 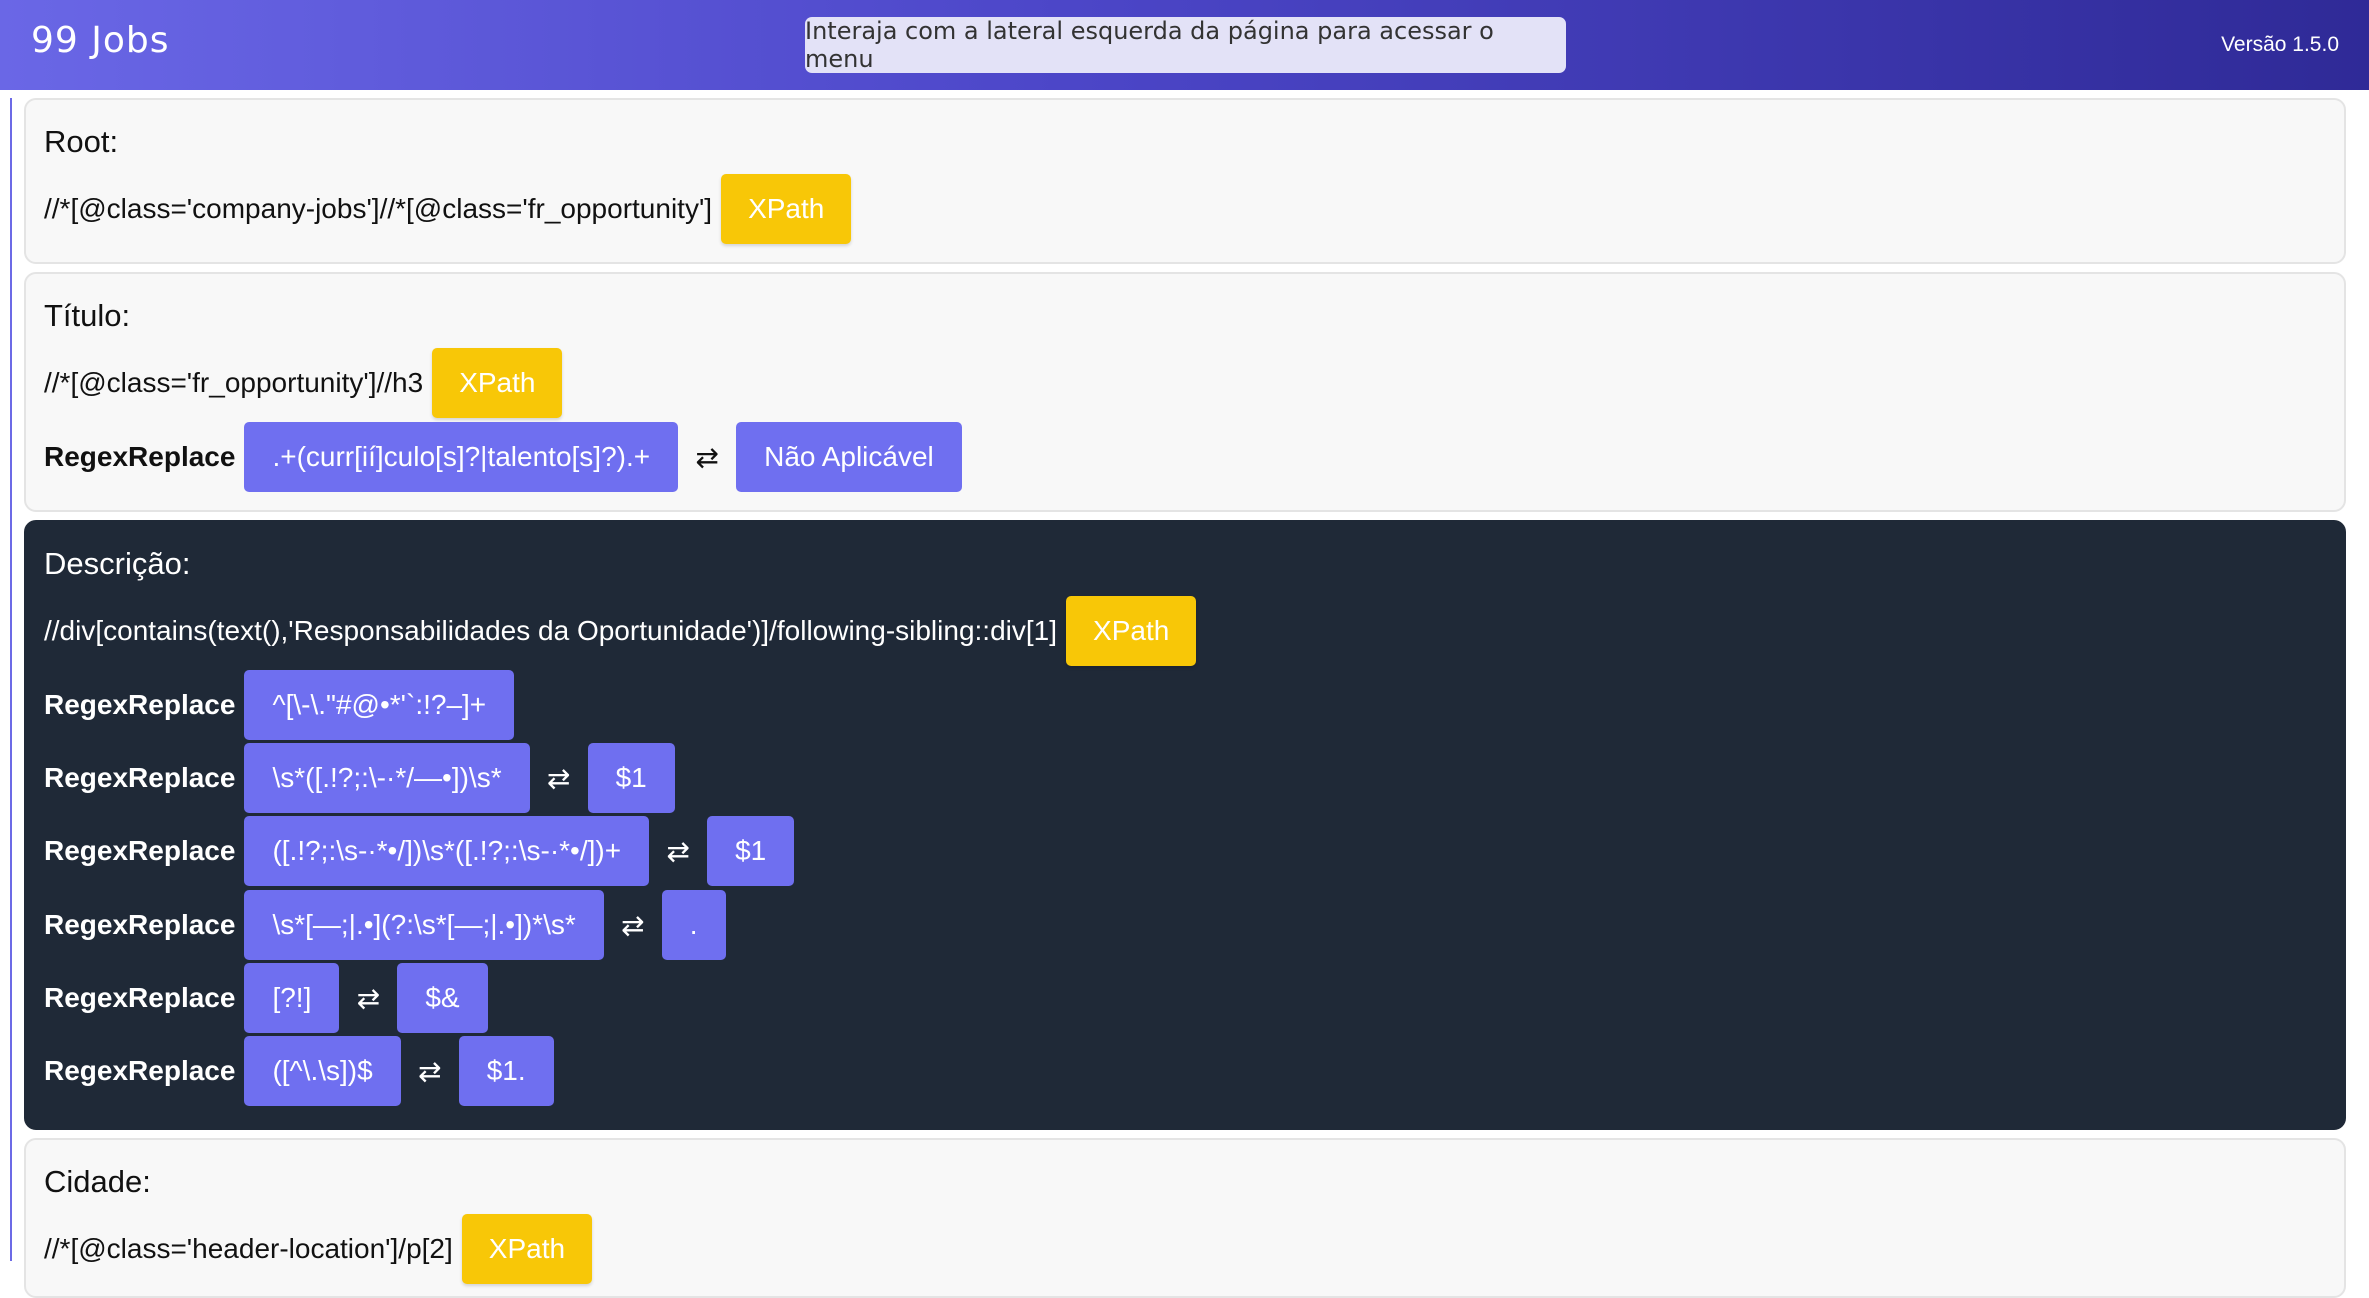 What do you see at coordinates (424, 925) in the screenshot?
I see `regex-pattern-chip: \s*[—;|.•](?:\s*[—;|.•])*\s*` at bounding box center [424, 925].